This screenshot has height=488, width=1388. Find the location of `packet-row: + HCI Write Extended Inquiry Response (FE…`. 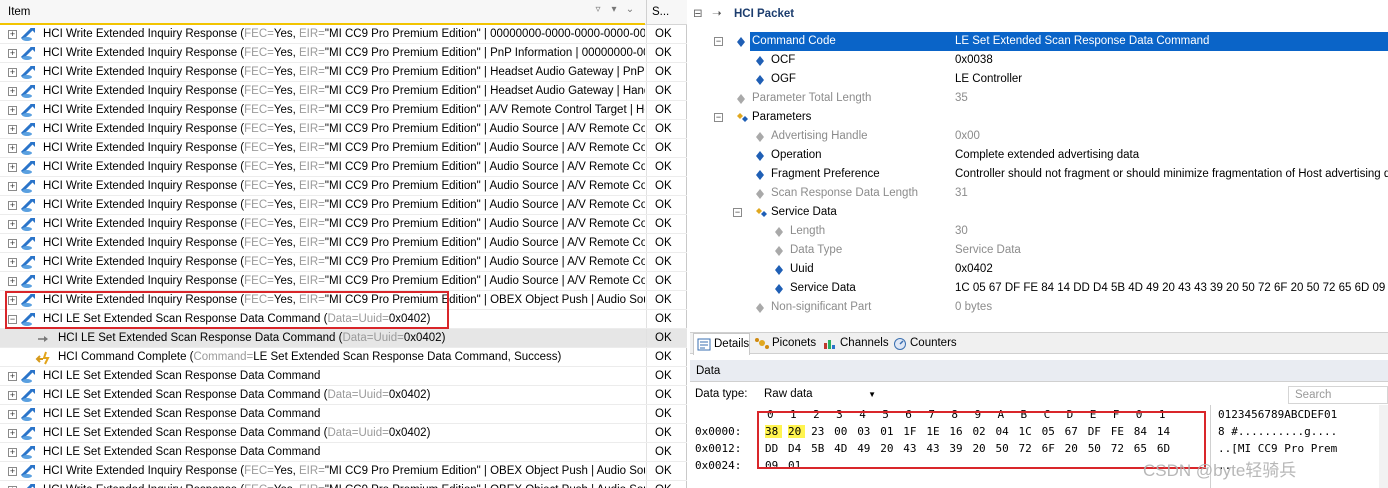

packet-row: + HCI Write Extended Inquiry Response (FE… is located at coordinates (343, 224).